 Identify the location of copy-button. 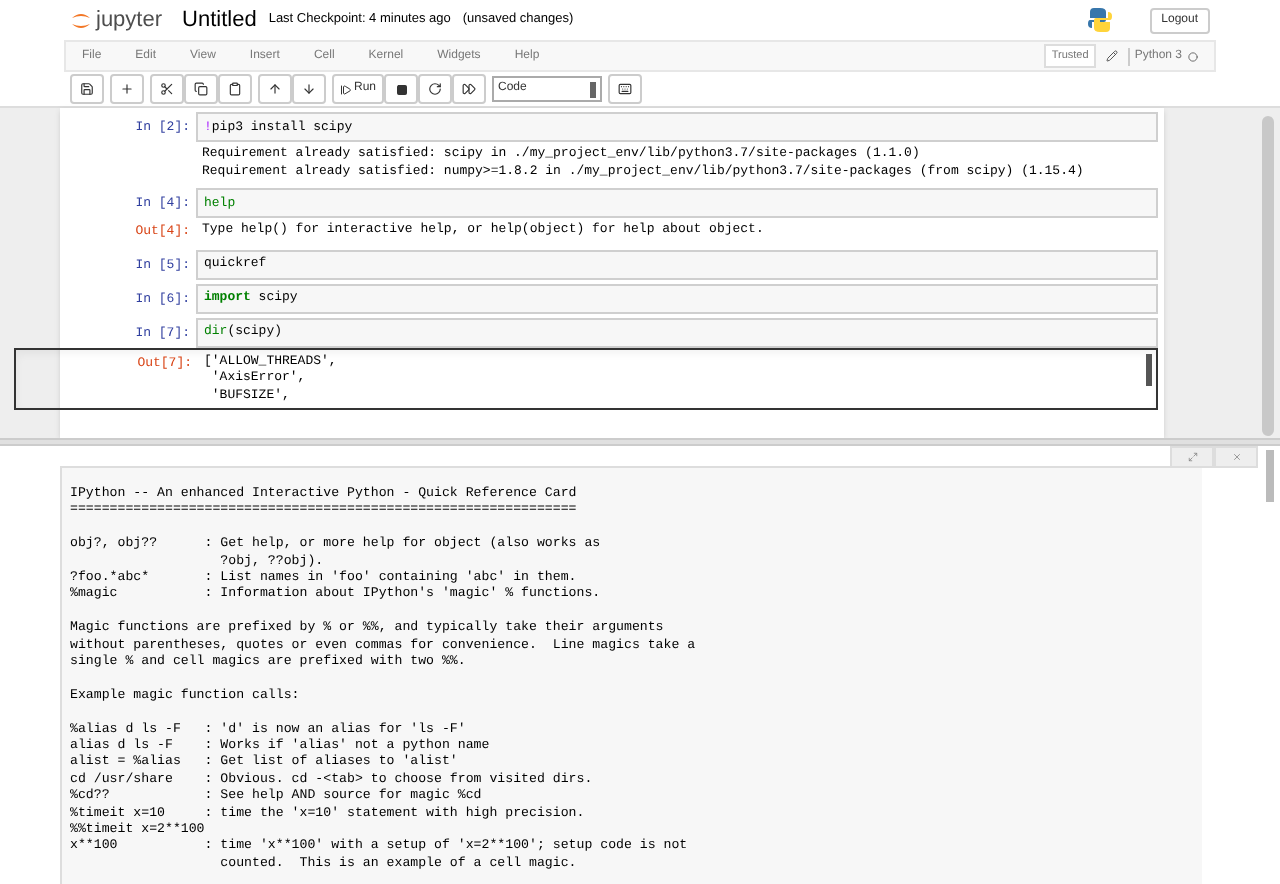
(201, 89).